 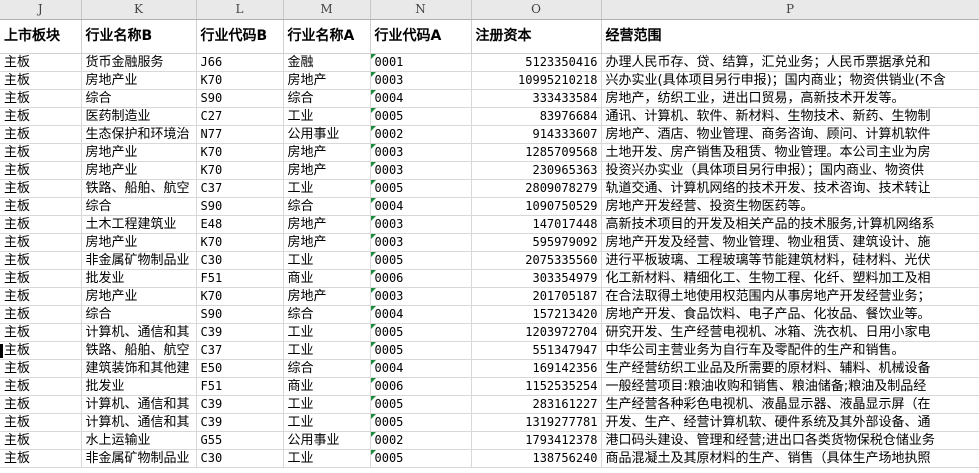 What do you see at coordinates (240, 36) in the screenshot?
I see `header-cell-industry-code-b: 行业代码B` at bounding box center [240, 36].